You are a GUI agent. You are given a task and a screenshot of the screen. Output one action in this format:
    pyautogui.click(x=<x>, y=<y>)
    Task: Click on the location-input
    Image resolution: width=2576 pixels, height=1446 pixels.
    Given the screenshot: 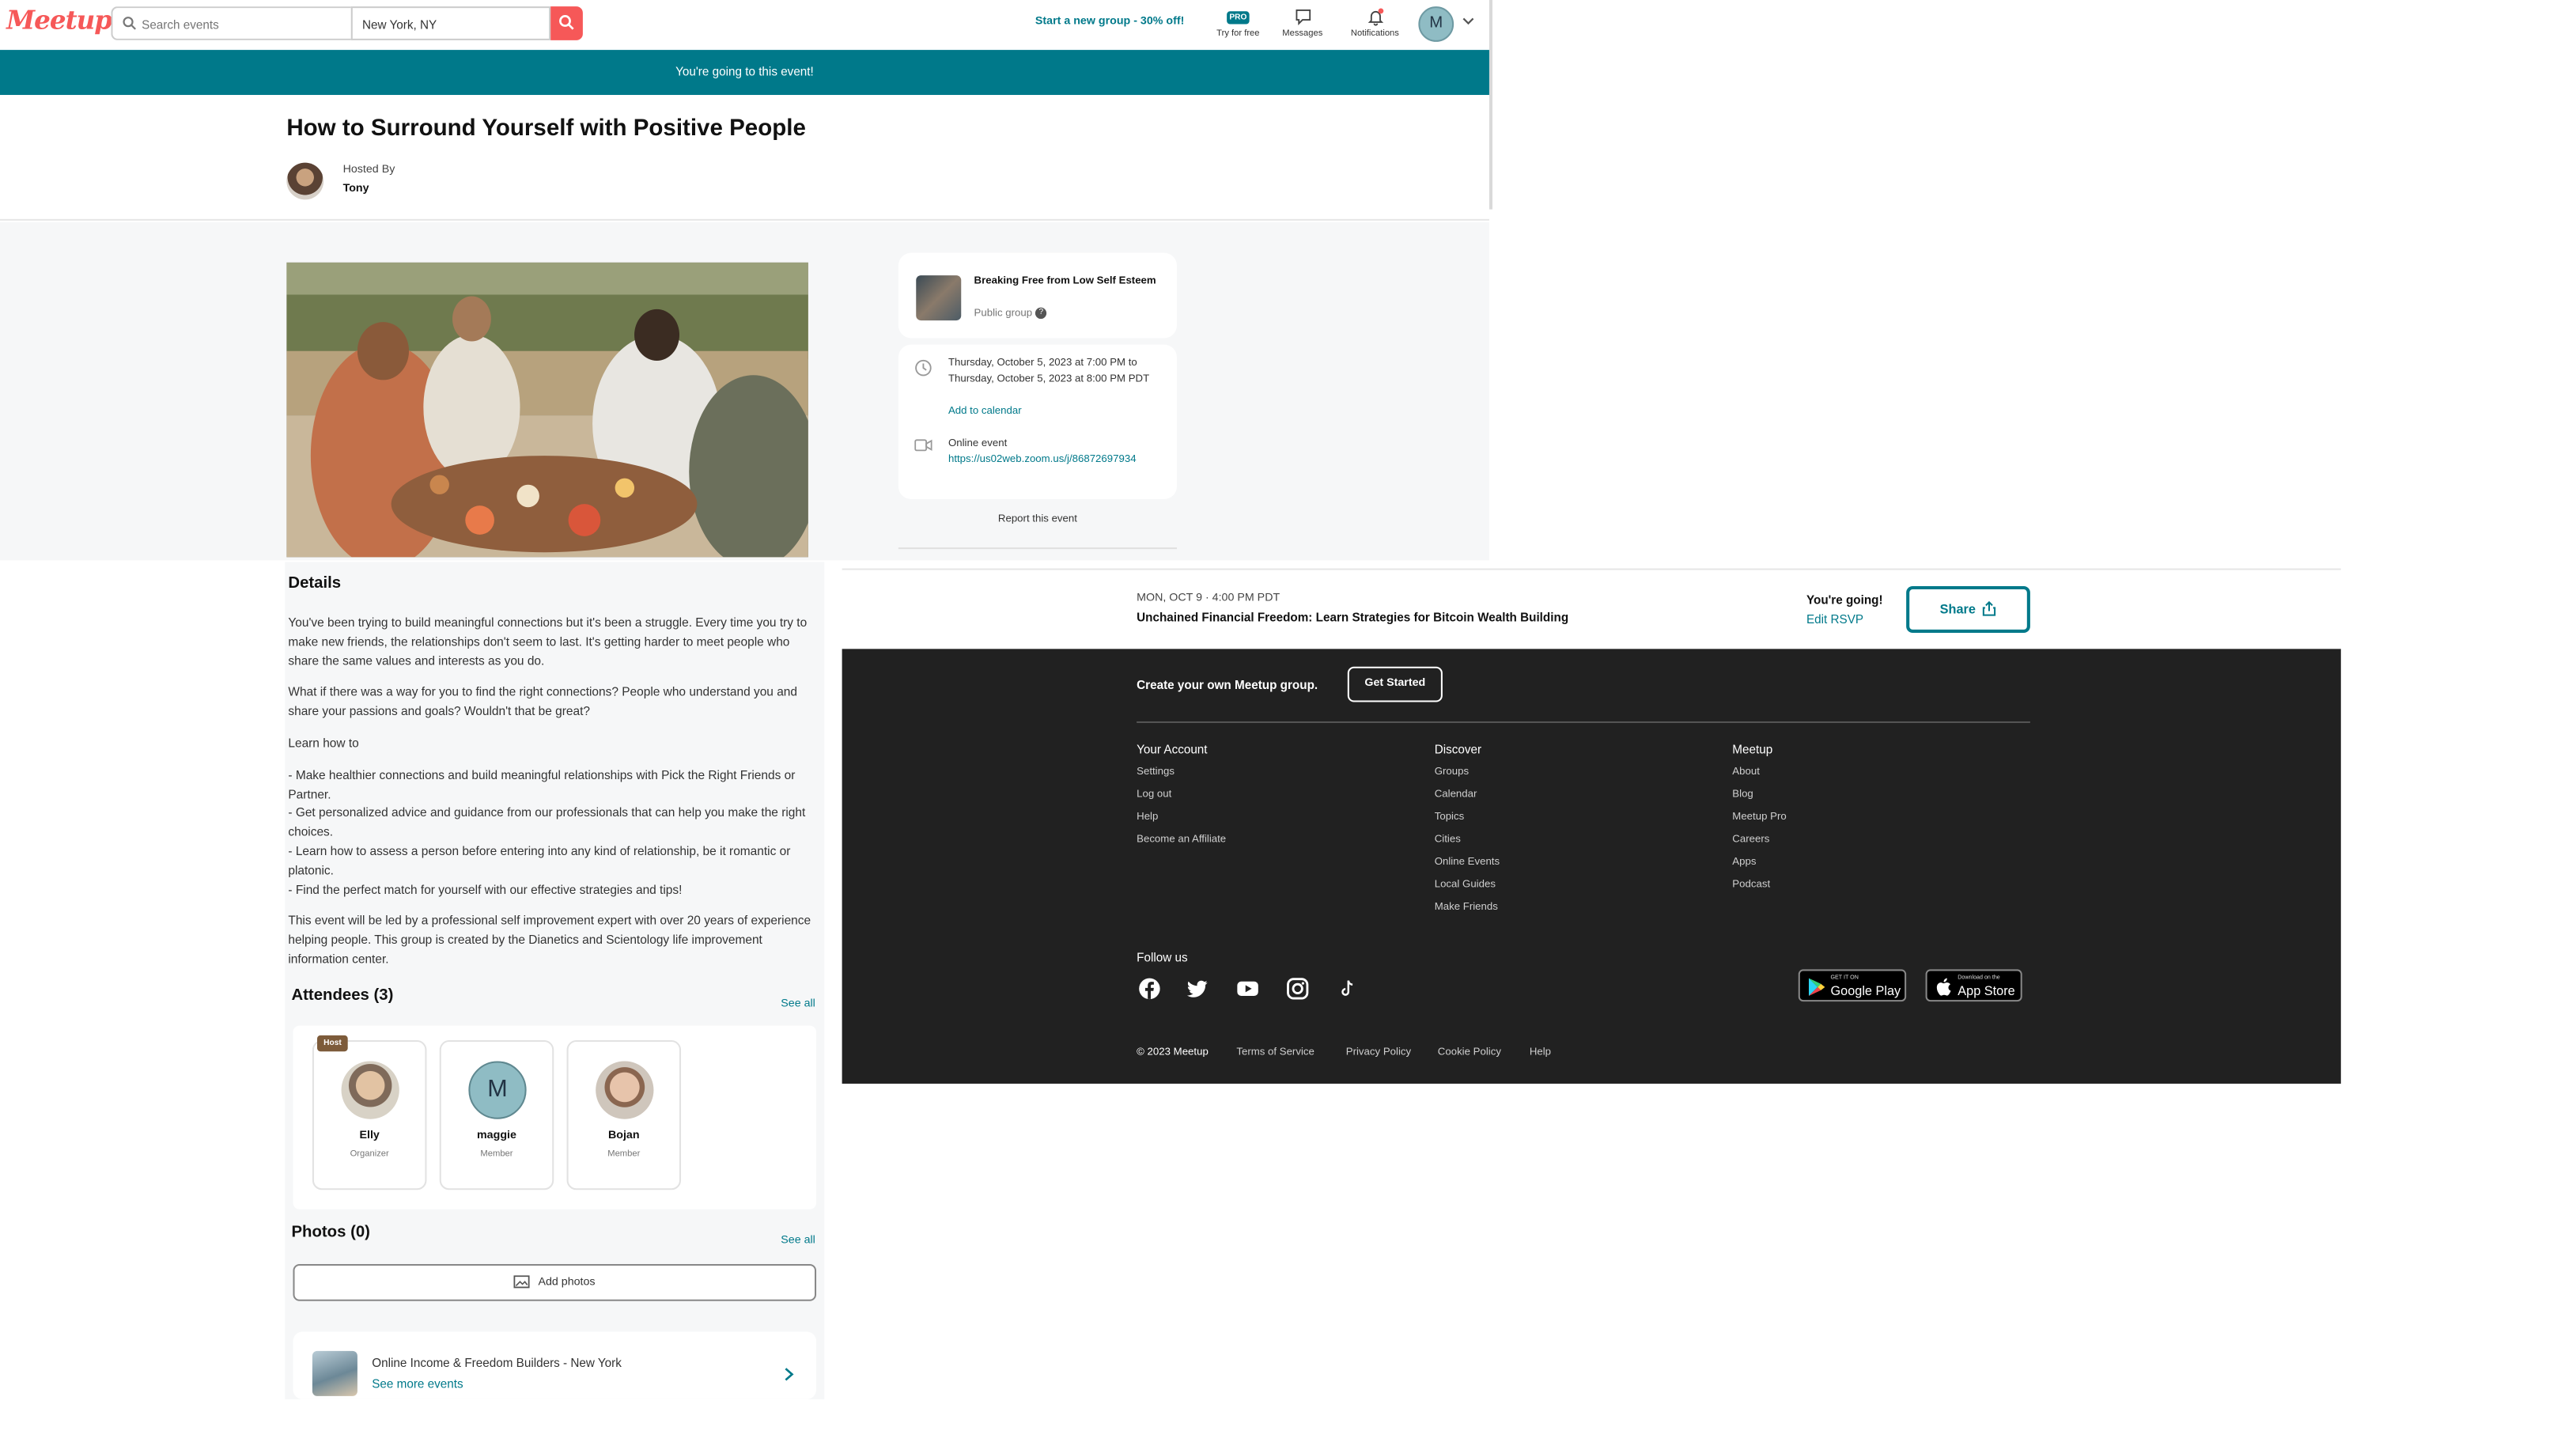 What is the action you would take?
    pyautogui.click(x=450, y=24)
    